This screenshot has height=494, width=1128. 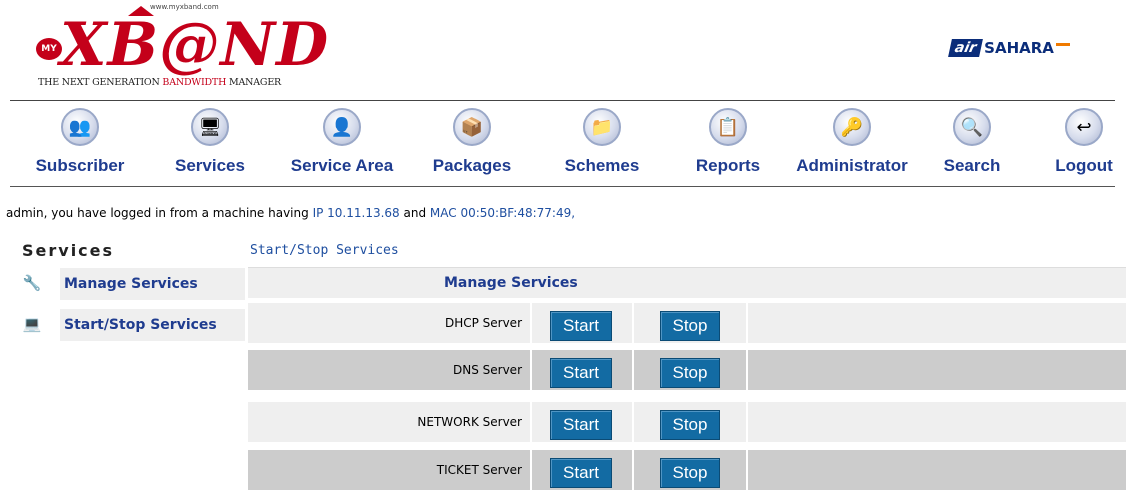 I want to click on sidebar-item-manage-services: 🔧 Manage Services, so click(x=131, y=284).